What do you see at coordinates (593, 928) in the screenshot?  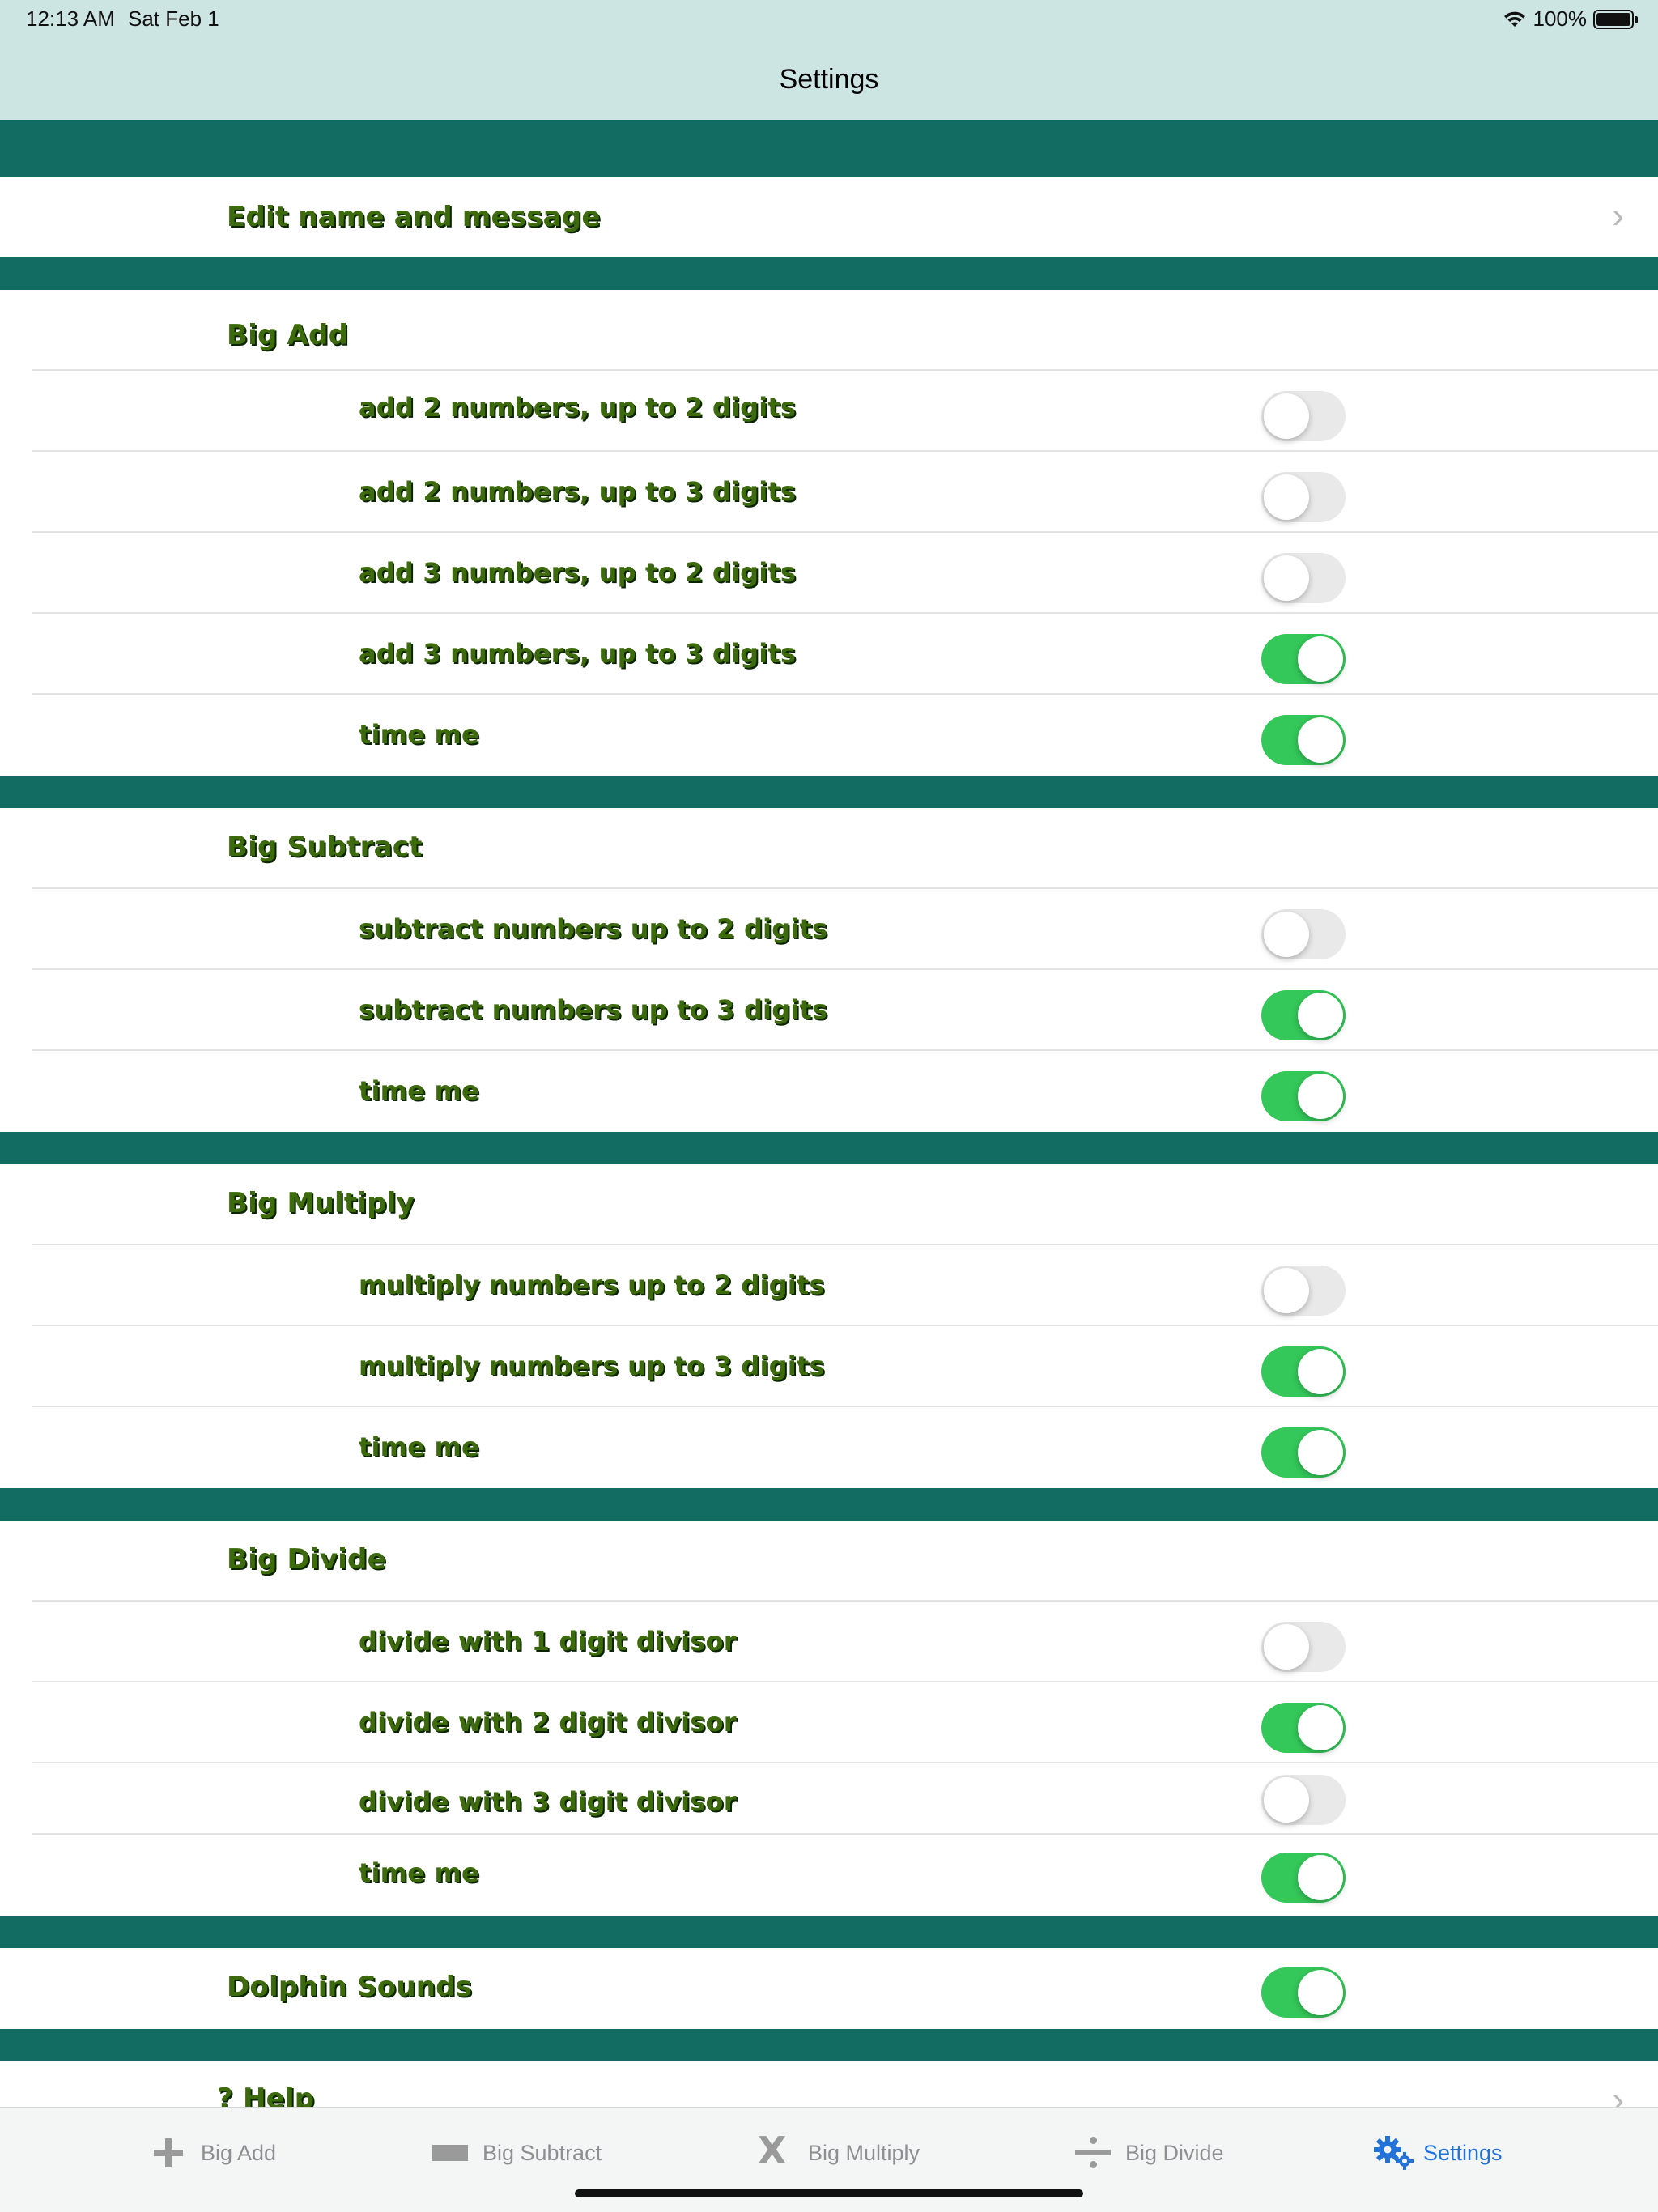 I see `setting-label: subtract numbers up to 2 digits` at bounding box center [593, 928].